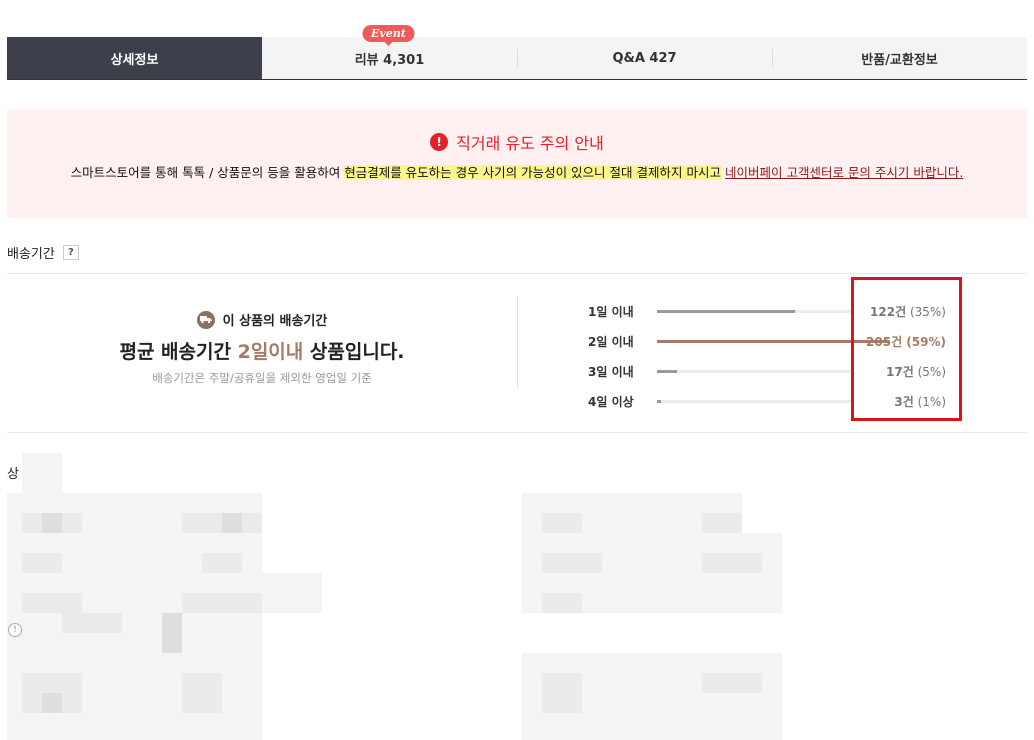 This screenshot has height=740, width=1034. I want to click on exclamation-icon: !, so click(439, 142).